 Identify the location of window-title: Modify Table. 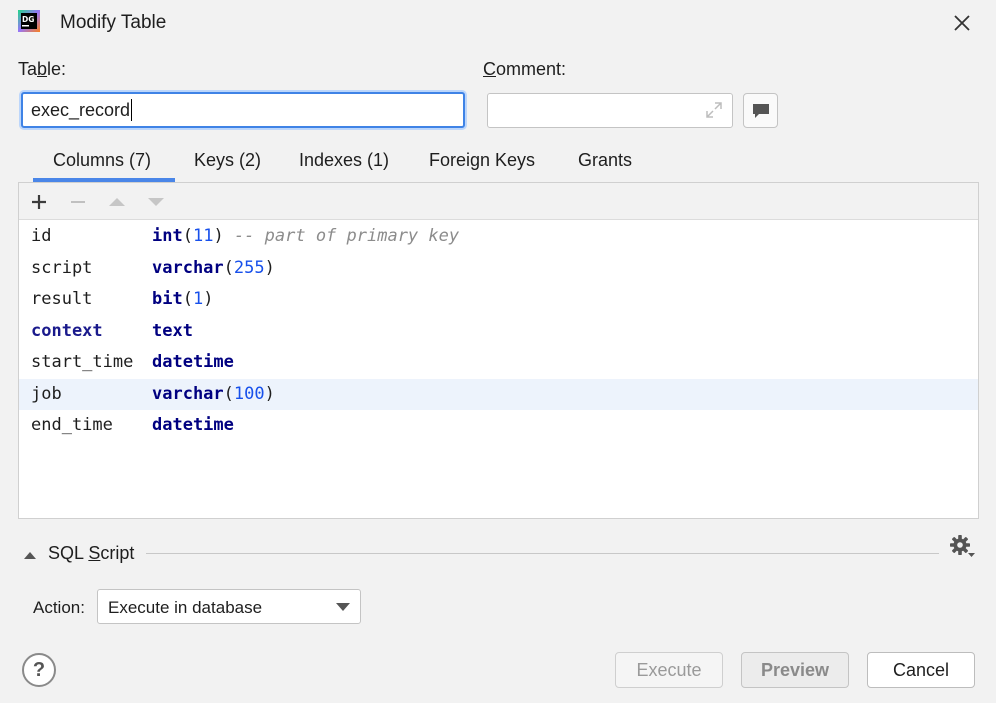
(113, 22).